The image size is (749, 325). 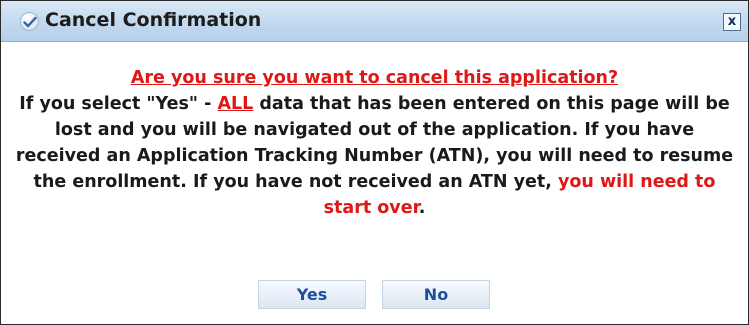 What do you see at coordinates (436, 294) in the screenshot?
I see `no-button: No` at bounding box center [436, 294].